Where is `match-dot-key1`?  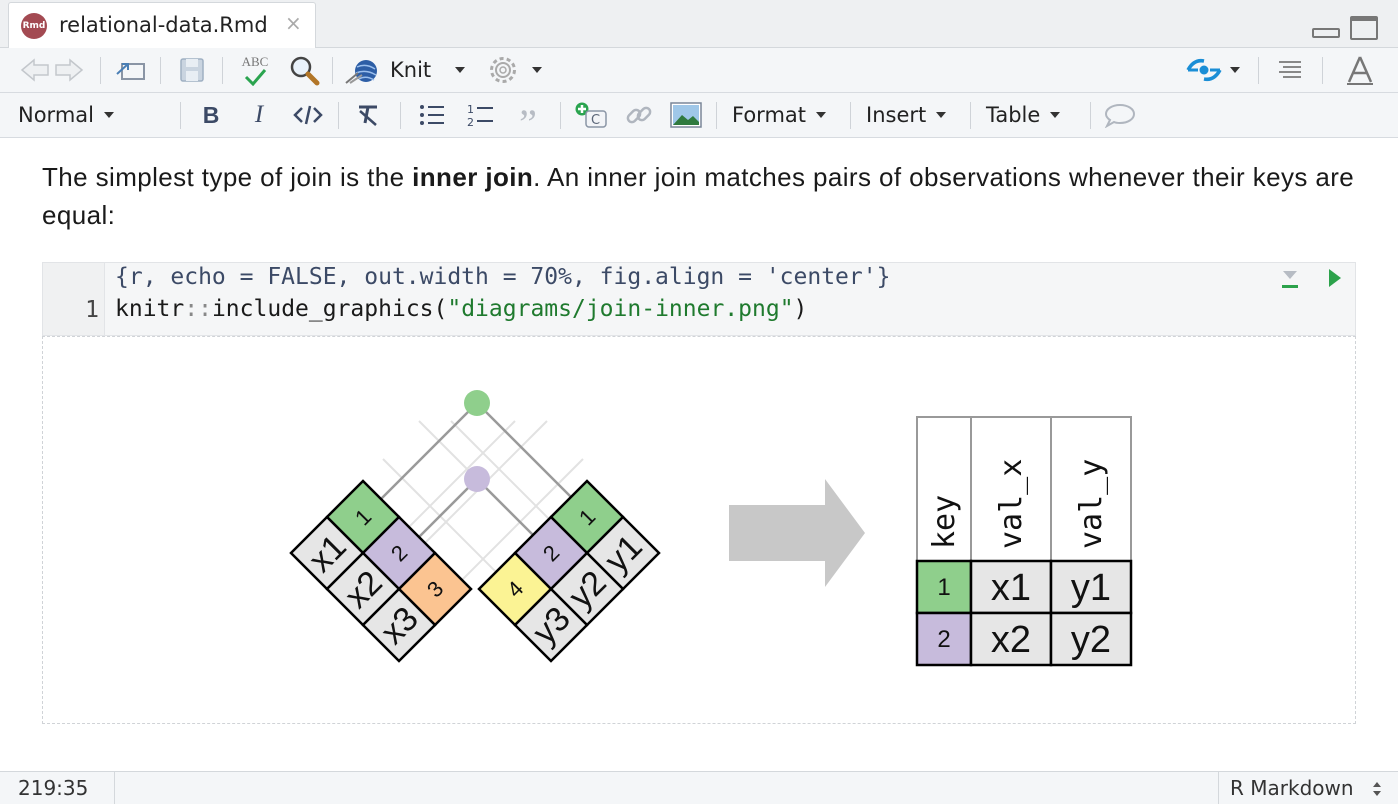 match-dot-key1 is located at coordinates (477, 403).